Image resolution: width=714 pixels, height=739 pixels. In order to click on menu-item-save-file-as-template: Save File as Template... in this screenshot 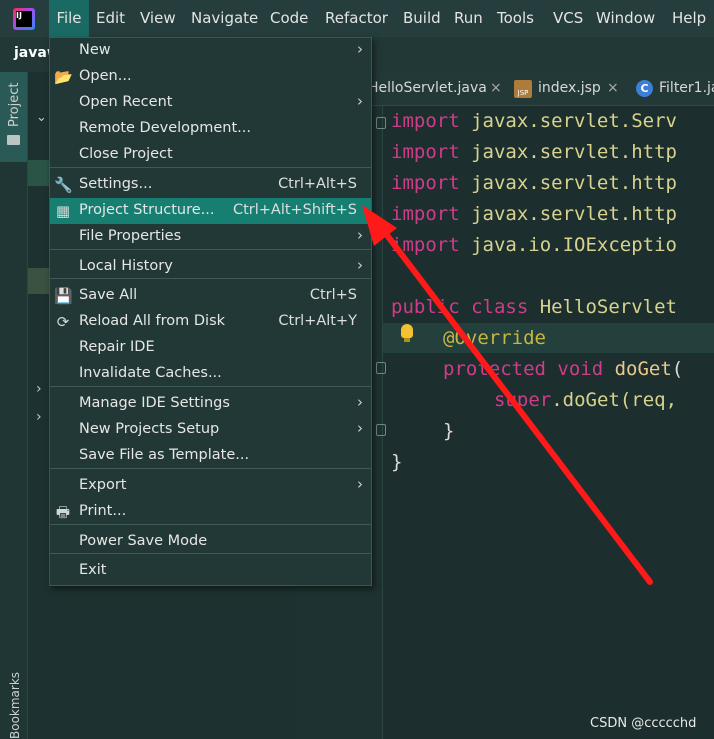, I will do `click(210, 456)`.